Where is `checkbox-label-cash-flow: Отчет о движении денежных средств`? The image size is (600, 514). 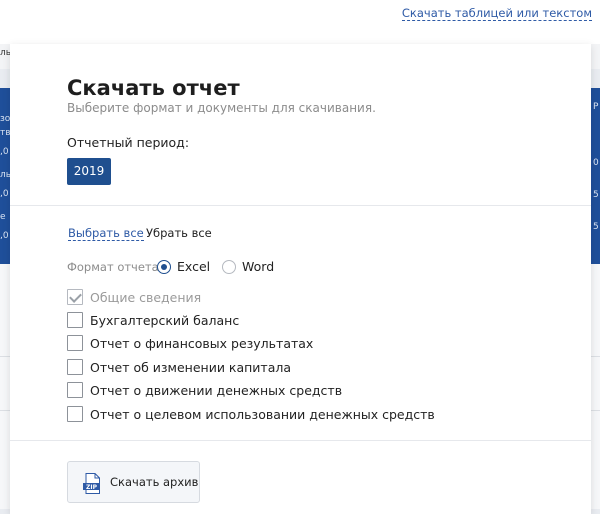 checkbox-label-cash-flow: Отчет о движении денежных средств is located at coordinates (216, 390).